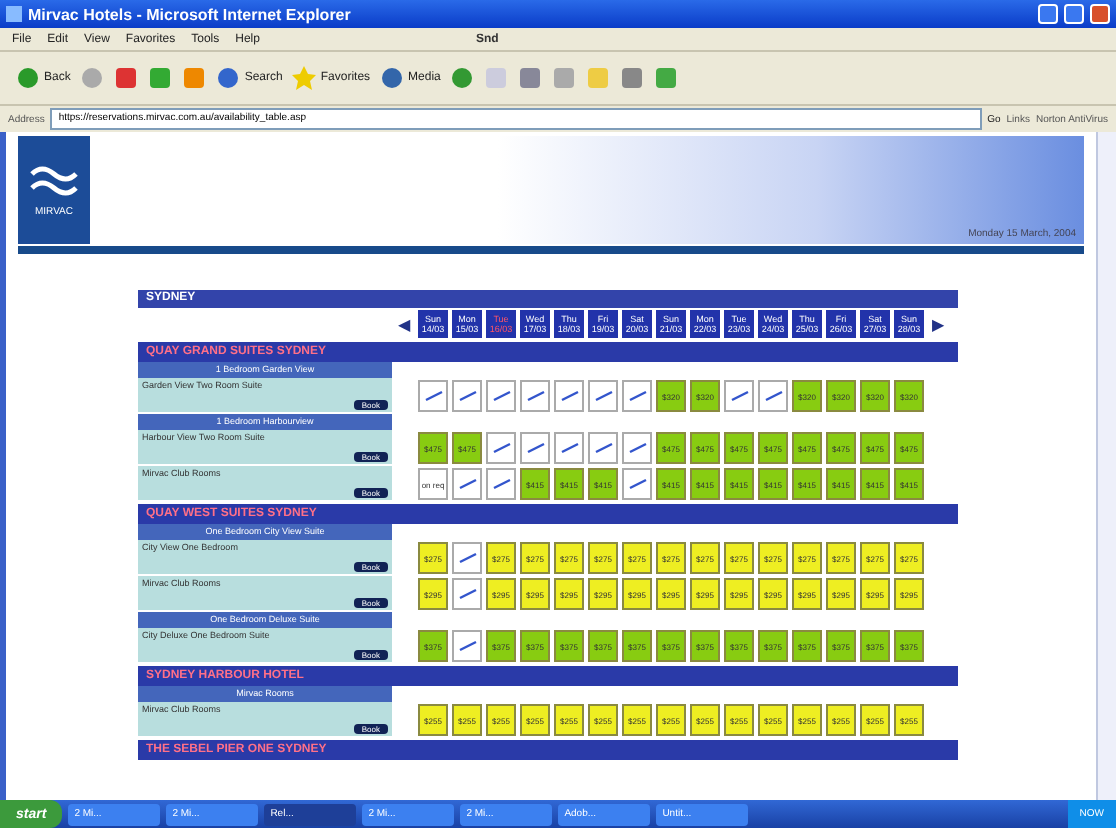  I want to click on maximize-button, so click(1074, 14).